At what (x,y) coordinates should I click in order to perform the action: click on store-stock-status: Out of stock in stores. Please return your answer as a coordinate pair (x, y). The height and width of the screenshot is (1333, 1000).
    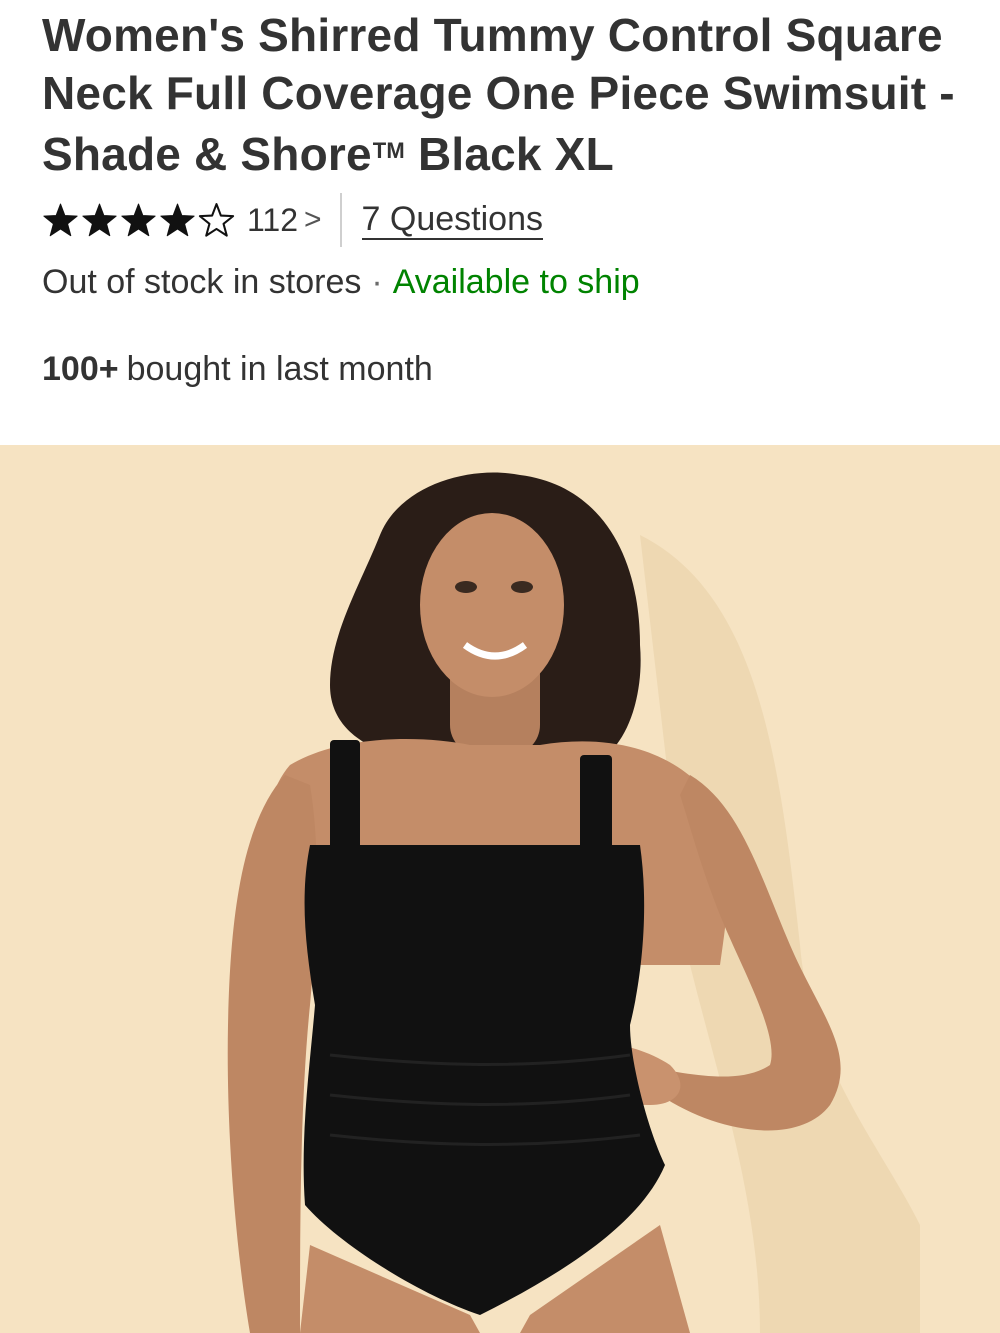
    Looking at the image, I should click on (202, 282).